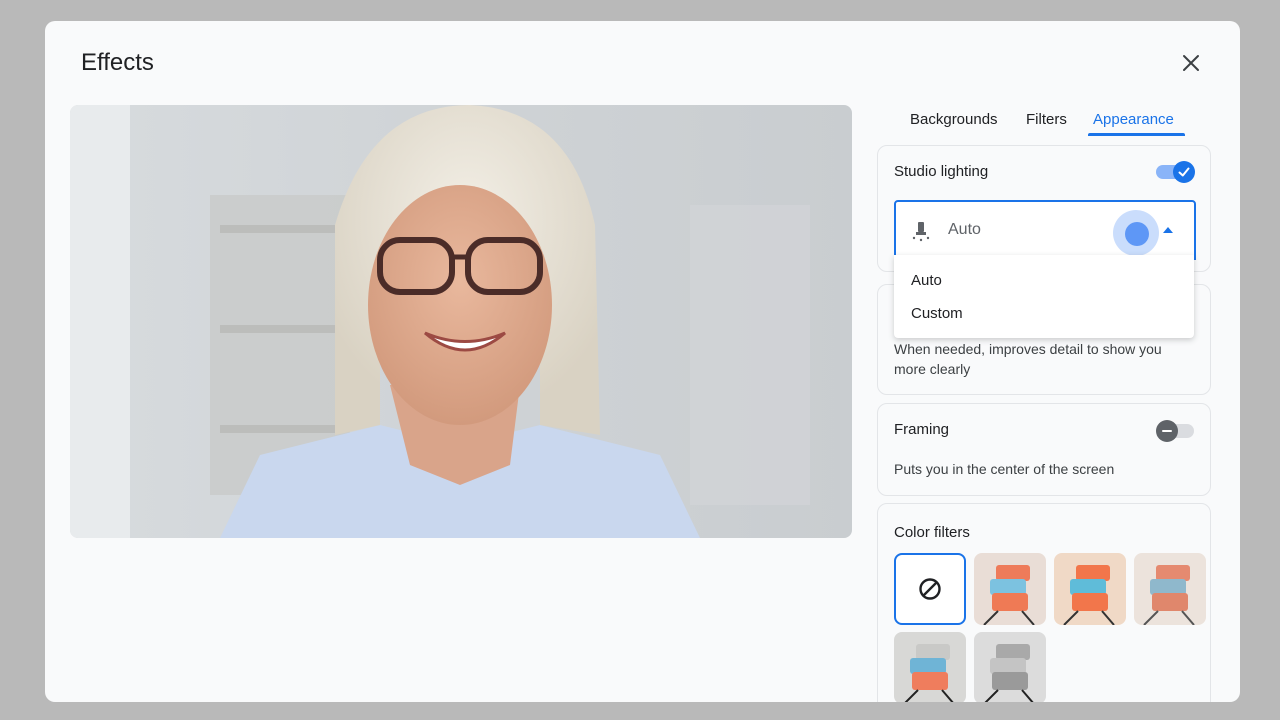  Describe the element at coordinates (954, 119) in the screenshot. I see `tab-backgrounds: Backgrounds` at that location.